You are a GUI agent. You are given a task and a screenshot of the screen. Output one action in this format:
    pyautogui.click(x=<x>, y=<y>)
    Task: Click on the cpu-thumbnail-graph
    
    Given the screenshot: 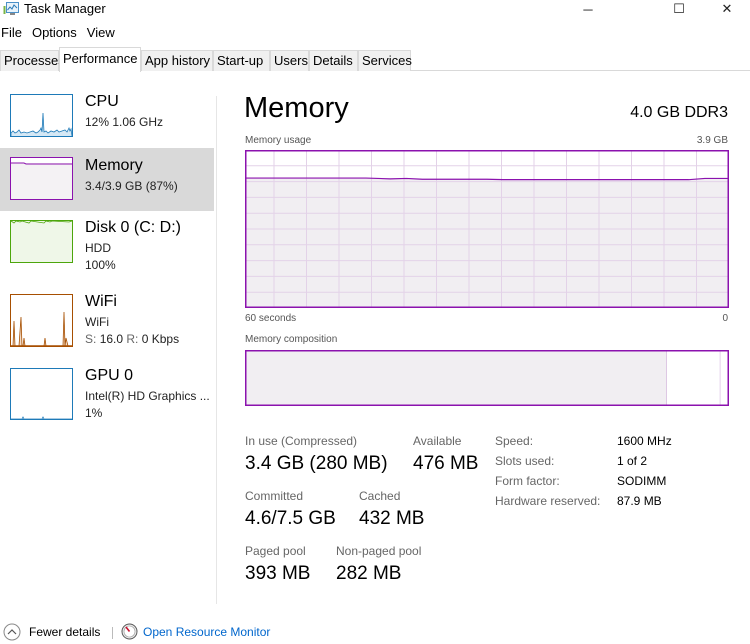 What is the action you would take?
    pyautogui.click(x=41, y=115)
    